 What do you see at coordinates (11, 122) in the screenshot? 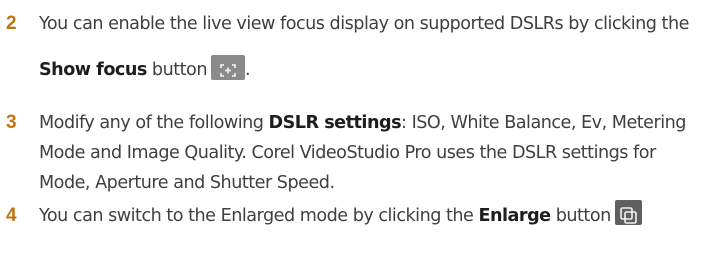
I see `step-number: 3` at bounding box center [11, 122].